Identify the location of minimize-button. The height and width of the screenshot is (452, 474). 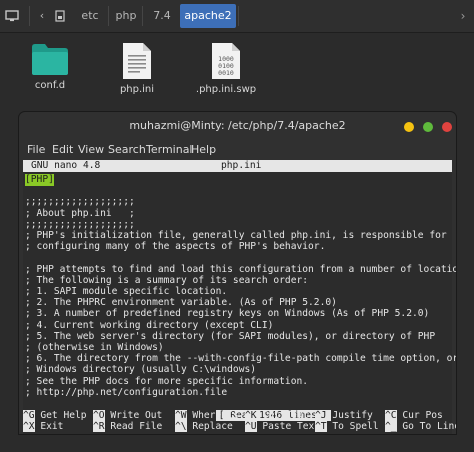
(409, 127).